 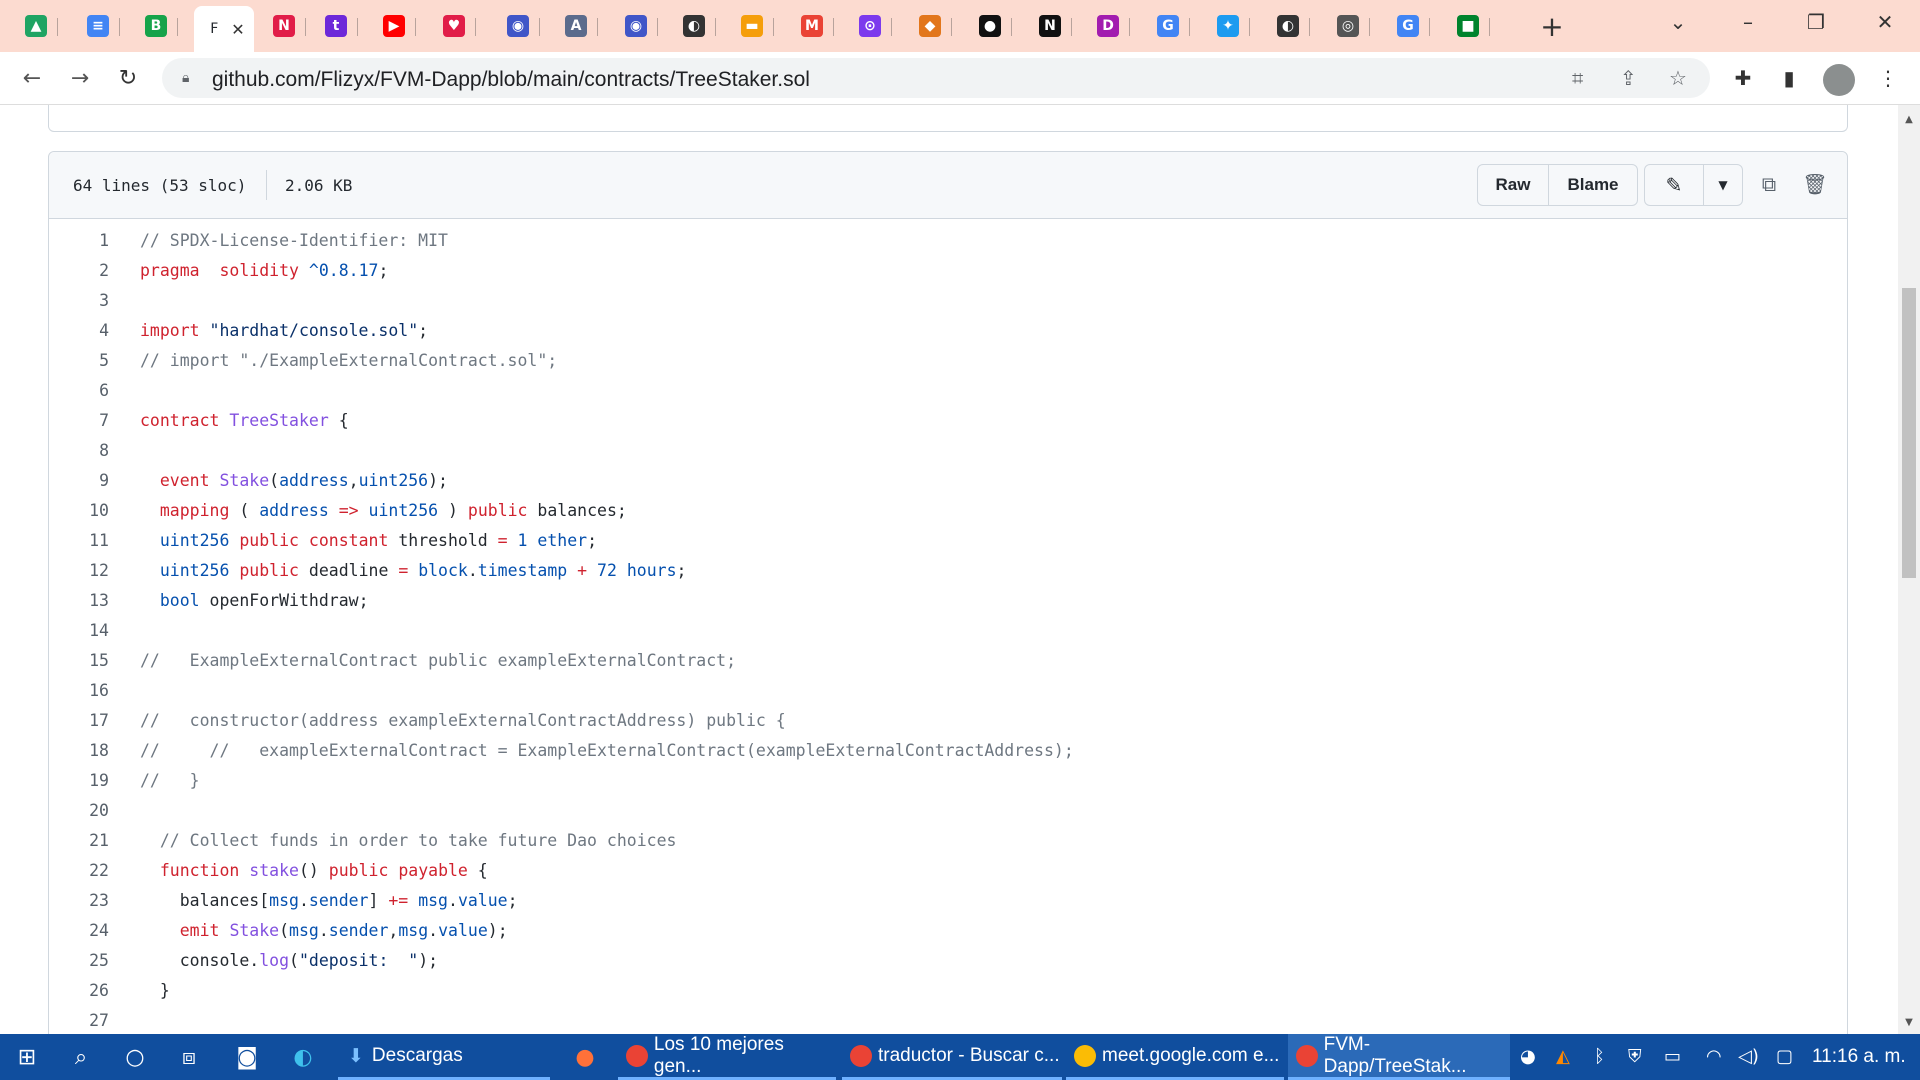 What do you see at coordinates (79, 631) in the screenshot?
I see `line-number: 14` at bounding box center [79, 631].